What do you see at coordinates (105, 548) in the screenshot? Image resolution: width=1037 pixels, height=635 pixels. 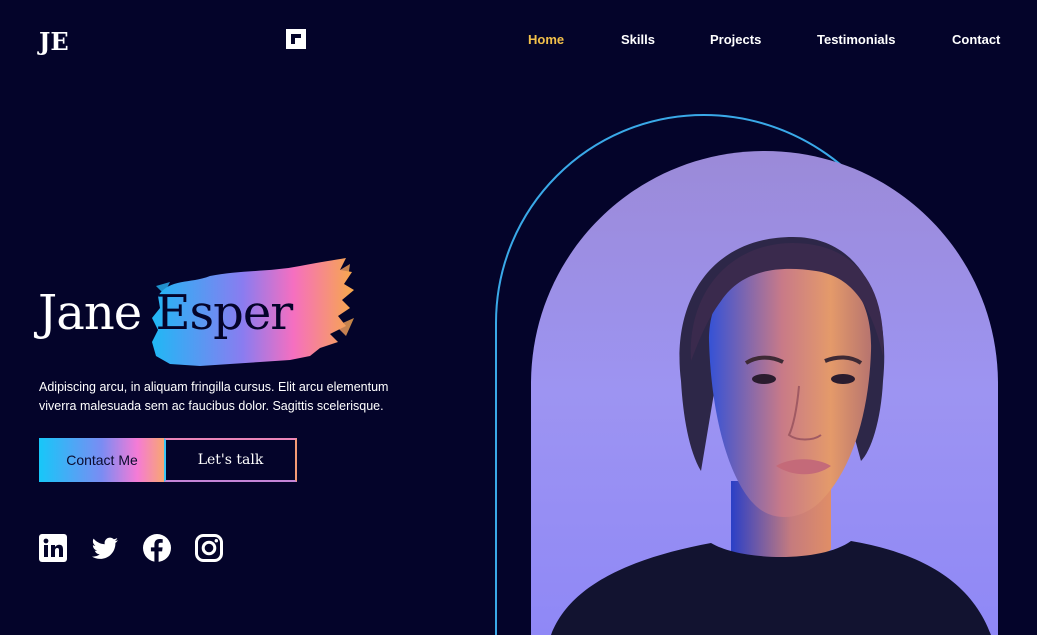 I see `twitter-icon` at bounding box center [105, 548].